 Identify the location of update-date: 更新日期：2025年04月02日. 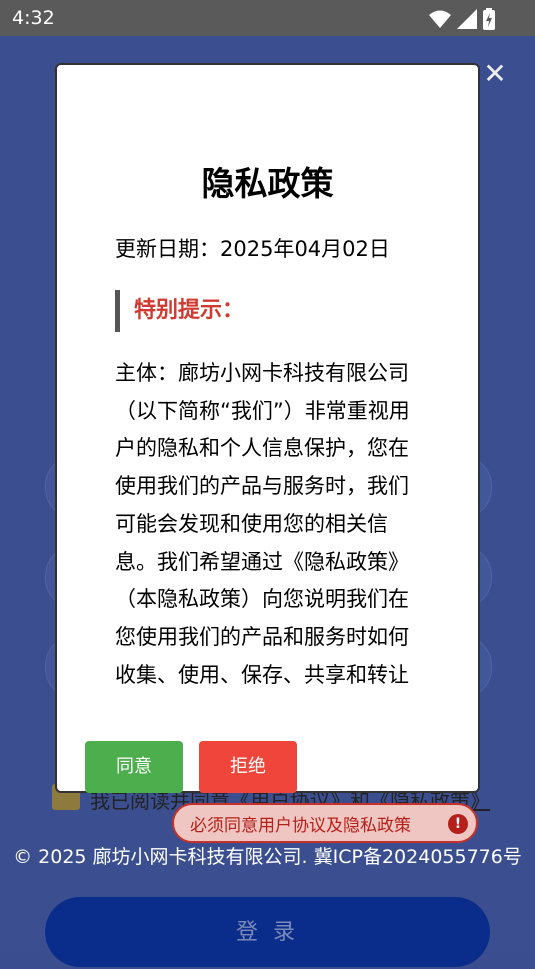
(252, 249).